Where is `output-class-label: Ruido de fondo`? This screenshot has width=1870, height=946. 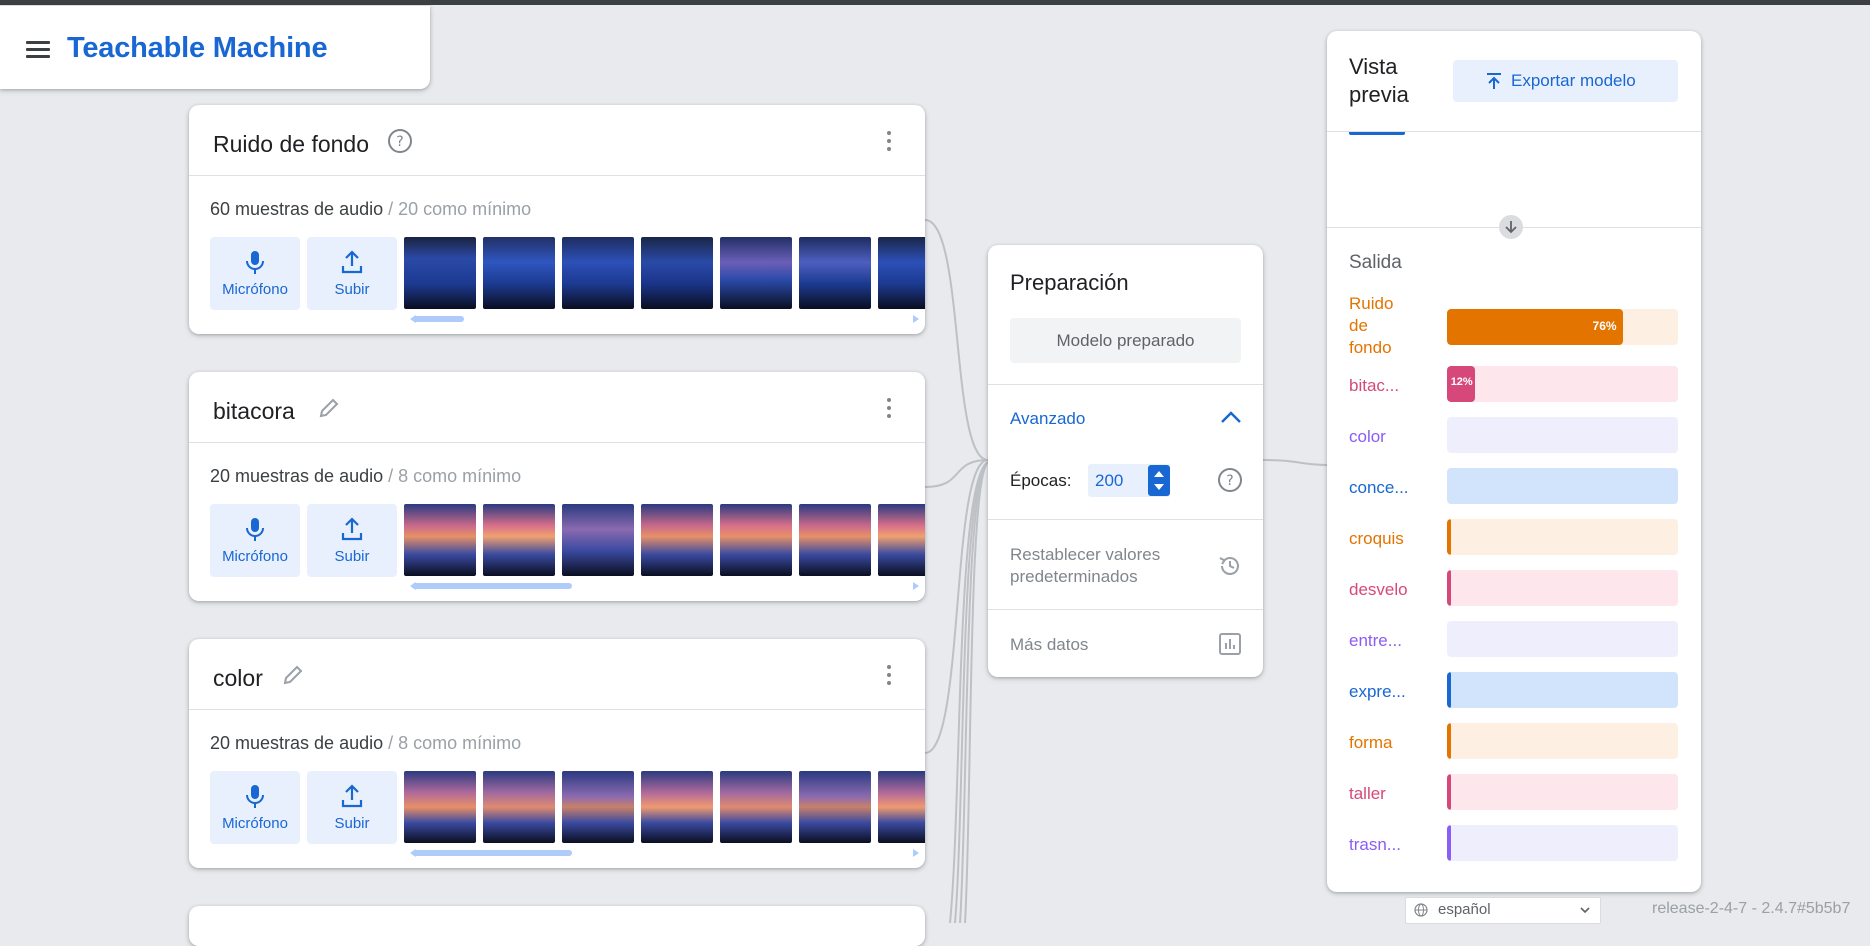 output-class-label: Ruido de fondo is located at coordinates (1371, 325).